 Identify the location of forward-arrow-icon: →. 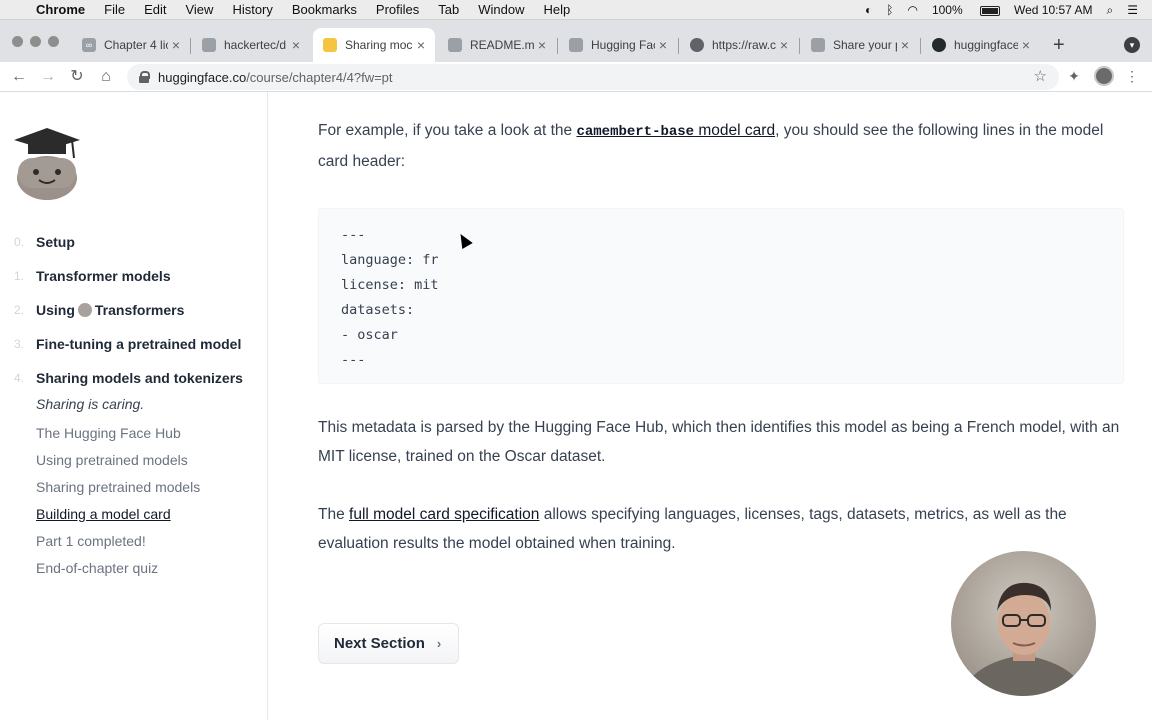
(48, 77).